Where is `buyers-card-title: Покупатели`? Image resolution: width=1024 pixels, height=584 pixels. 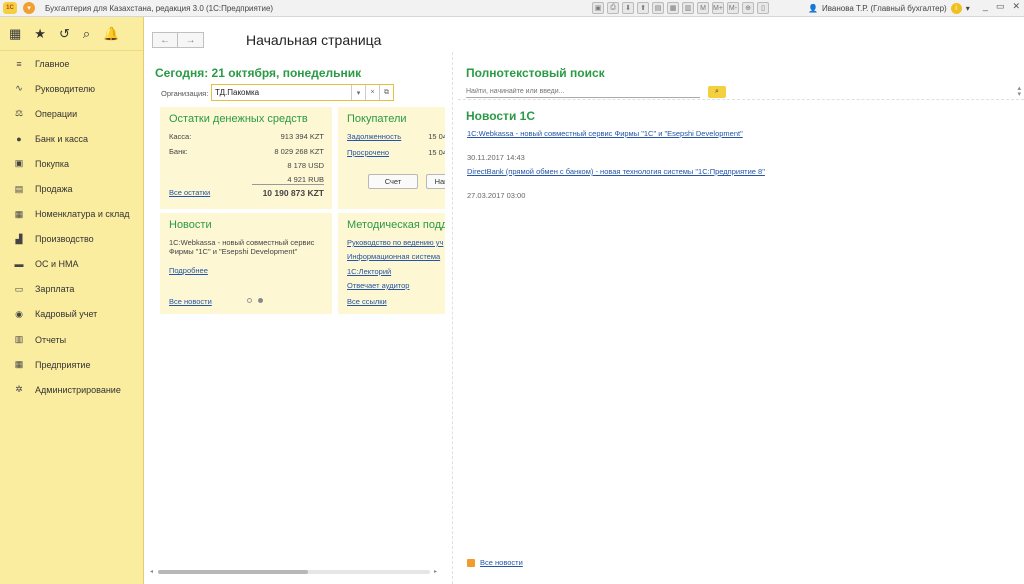 buyers-card-title: Покупатели is located at coordinates (377, 119).